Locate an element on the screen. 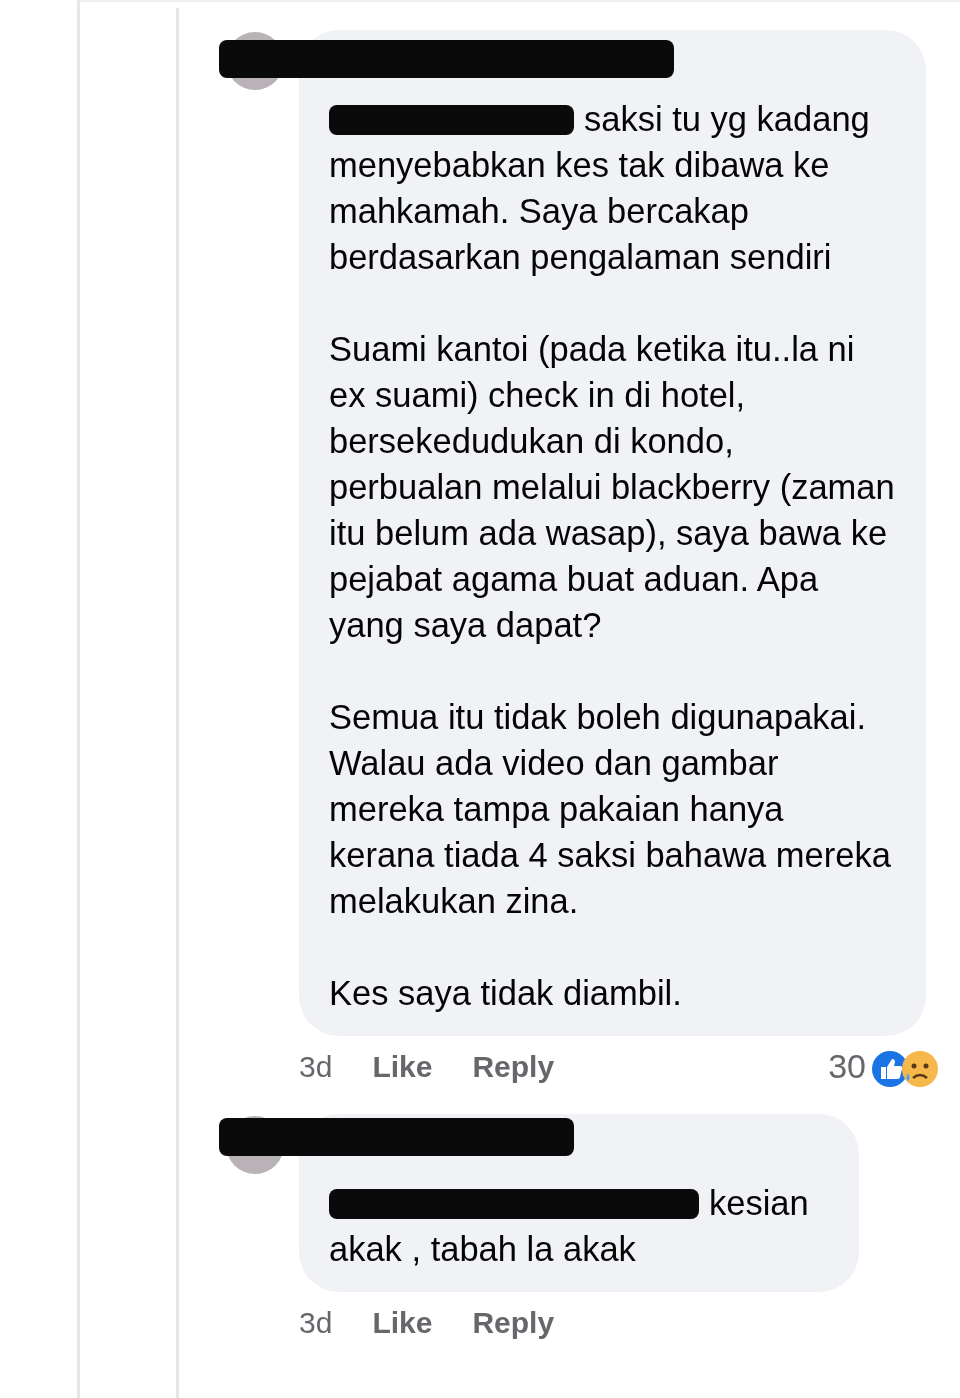  comment-text: saksi tu yg kadang menyebabkan kes tak dibawa ke mahkamah. Saya bercakap berdasarkan pengalaman sendiri is located at coordinates (599, 188).